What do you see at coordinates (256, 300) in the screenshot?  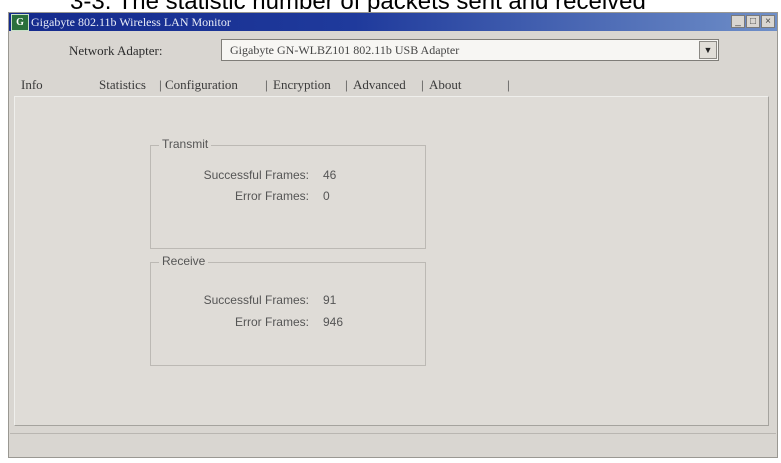 I see `receive-successful-label: Successful Frames:` at bounding box center [256, 300].